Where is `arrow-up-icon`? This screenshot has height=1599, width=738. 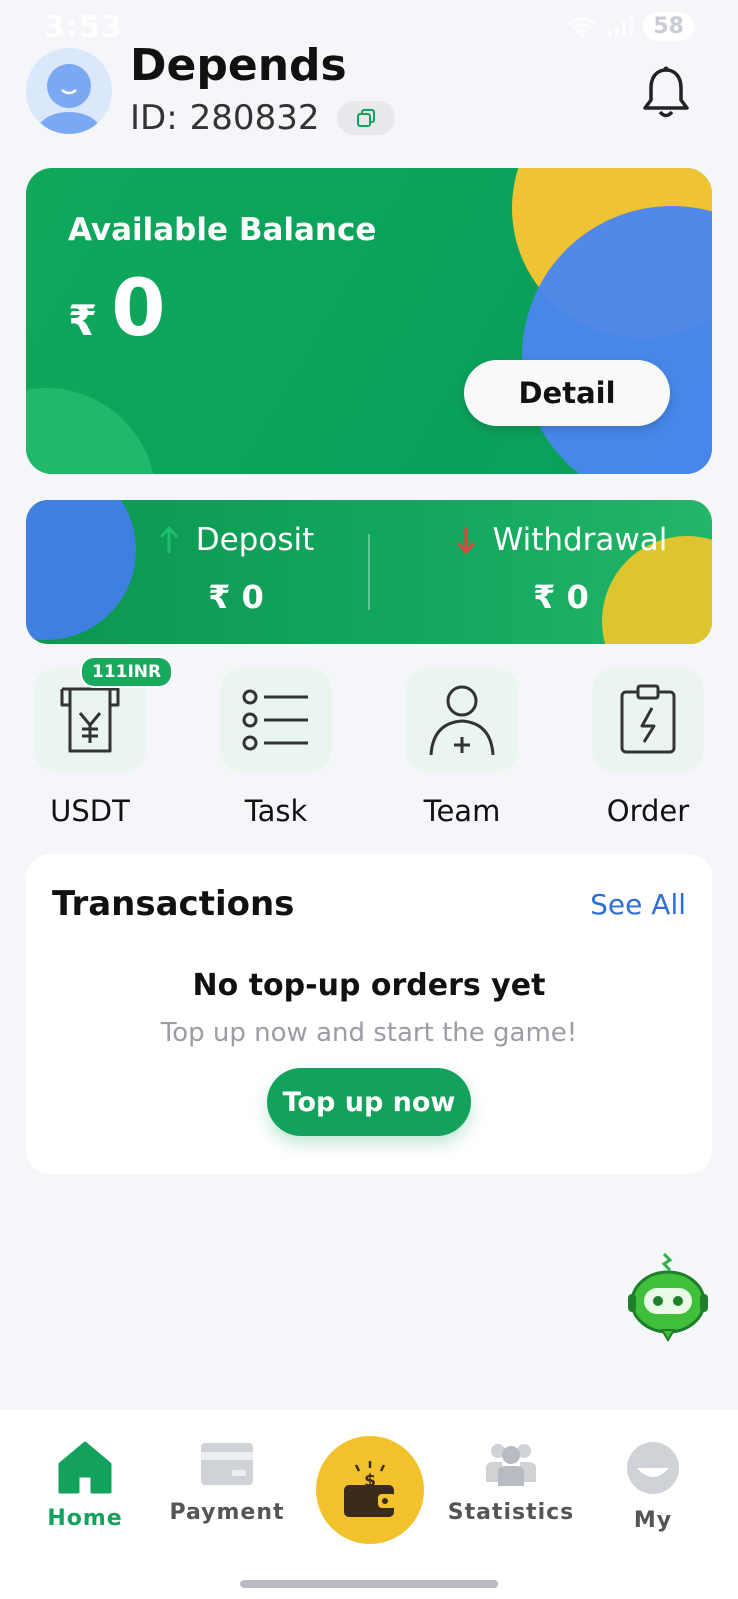 arrow-up-icon is located at coordinates (168, 539).